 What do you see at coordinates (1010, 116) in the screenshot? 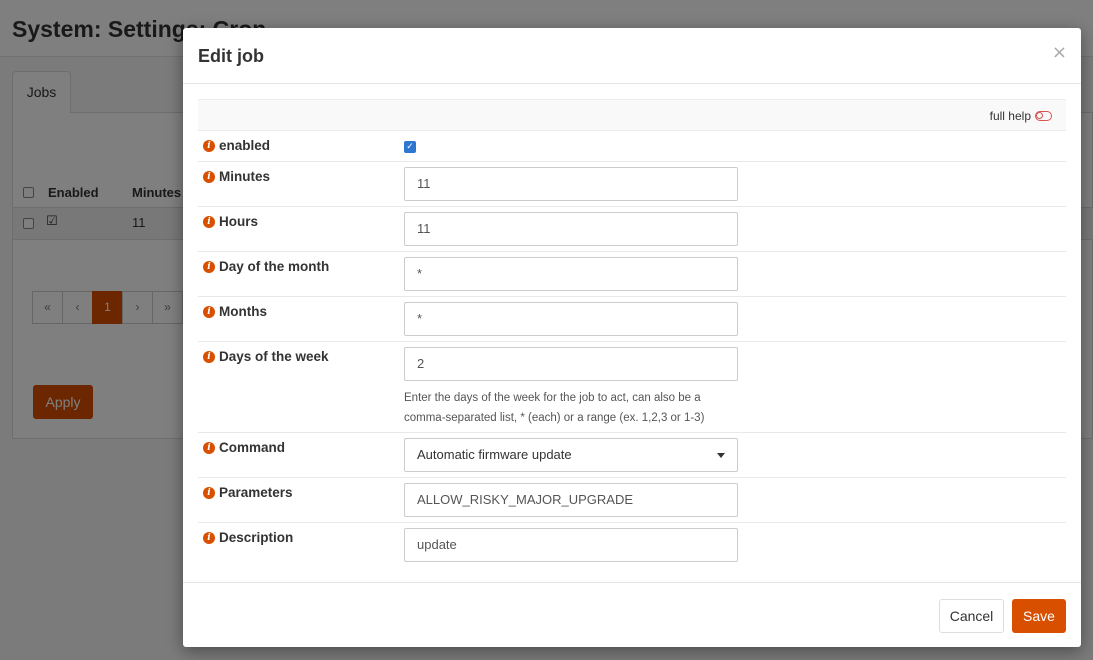
I see `full-help-label: full help` at bounding box center [1010, 116].